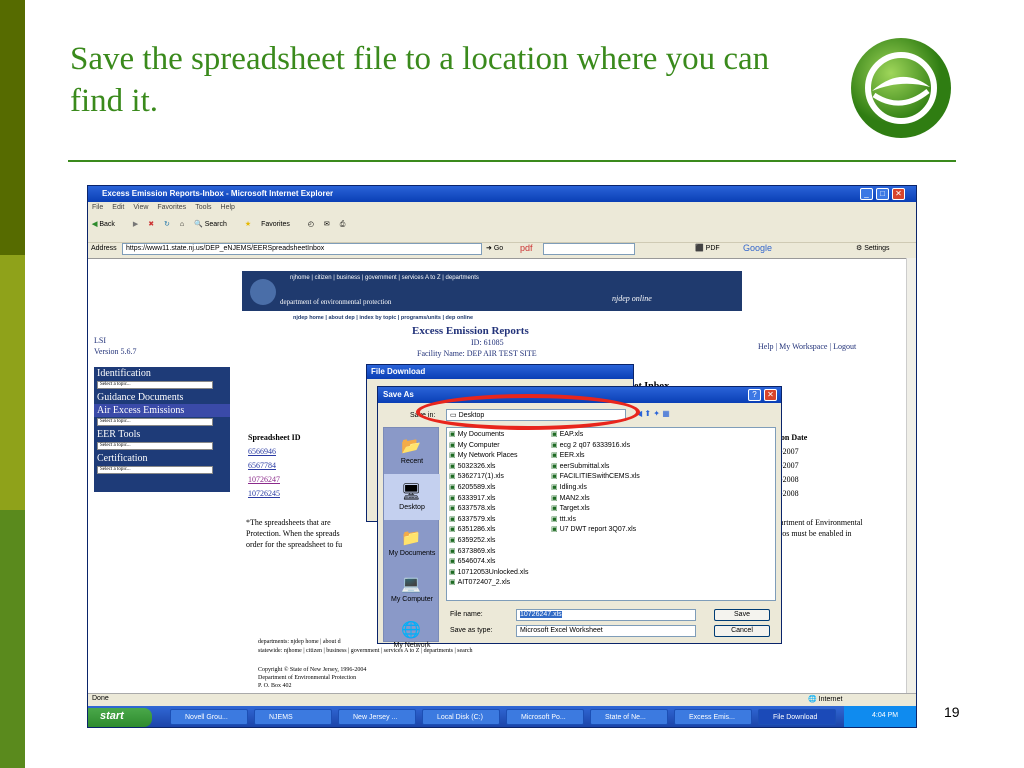 The image size is (1024, 768). What do you see at coordinates (754, 395) in the screenshot?
I see `help-button: ?` at bounding box center [754, 395].